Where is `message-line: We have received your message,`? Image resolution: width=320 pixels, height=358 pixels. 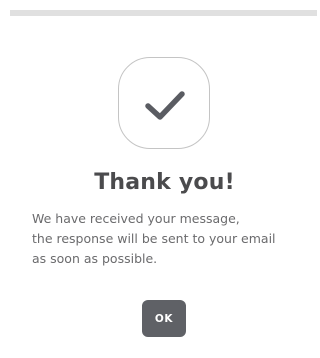 message-line: We have received your message, is located at coordinates (136, 218).